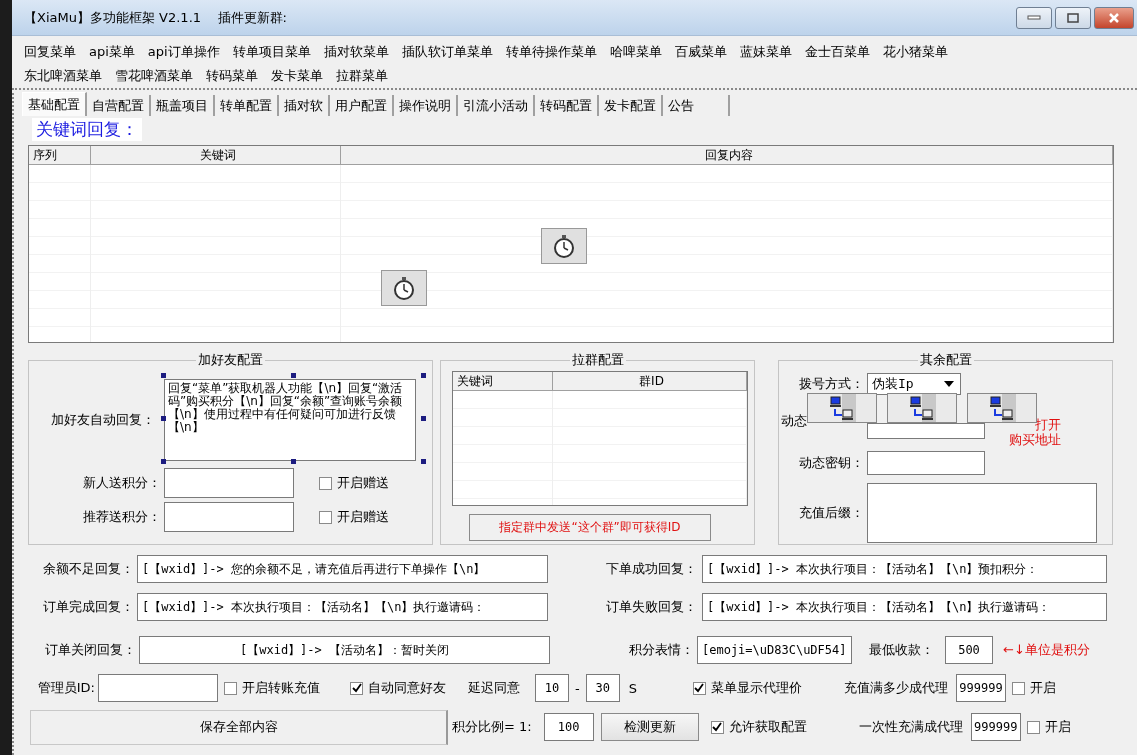 This screenshot has height=755, width=1137. Describe the element at coordinates (1073, 17) in the screenshot. I see `maximize-button` at that location.